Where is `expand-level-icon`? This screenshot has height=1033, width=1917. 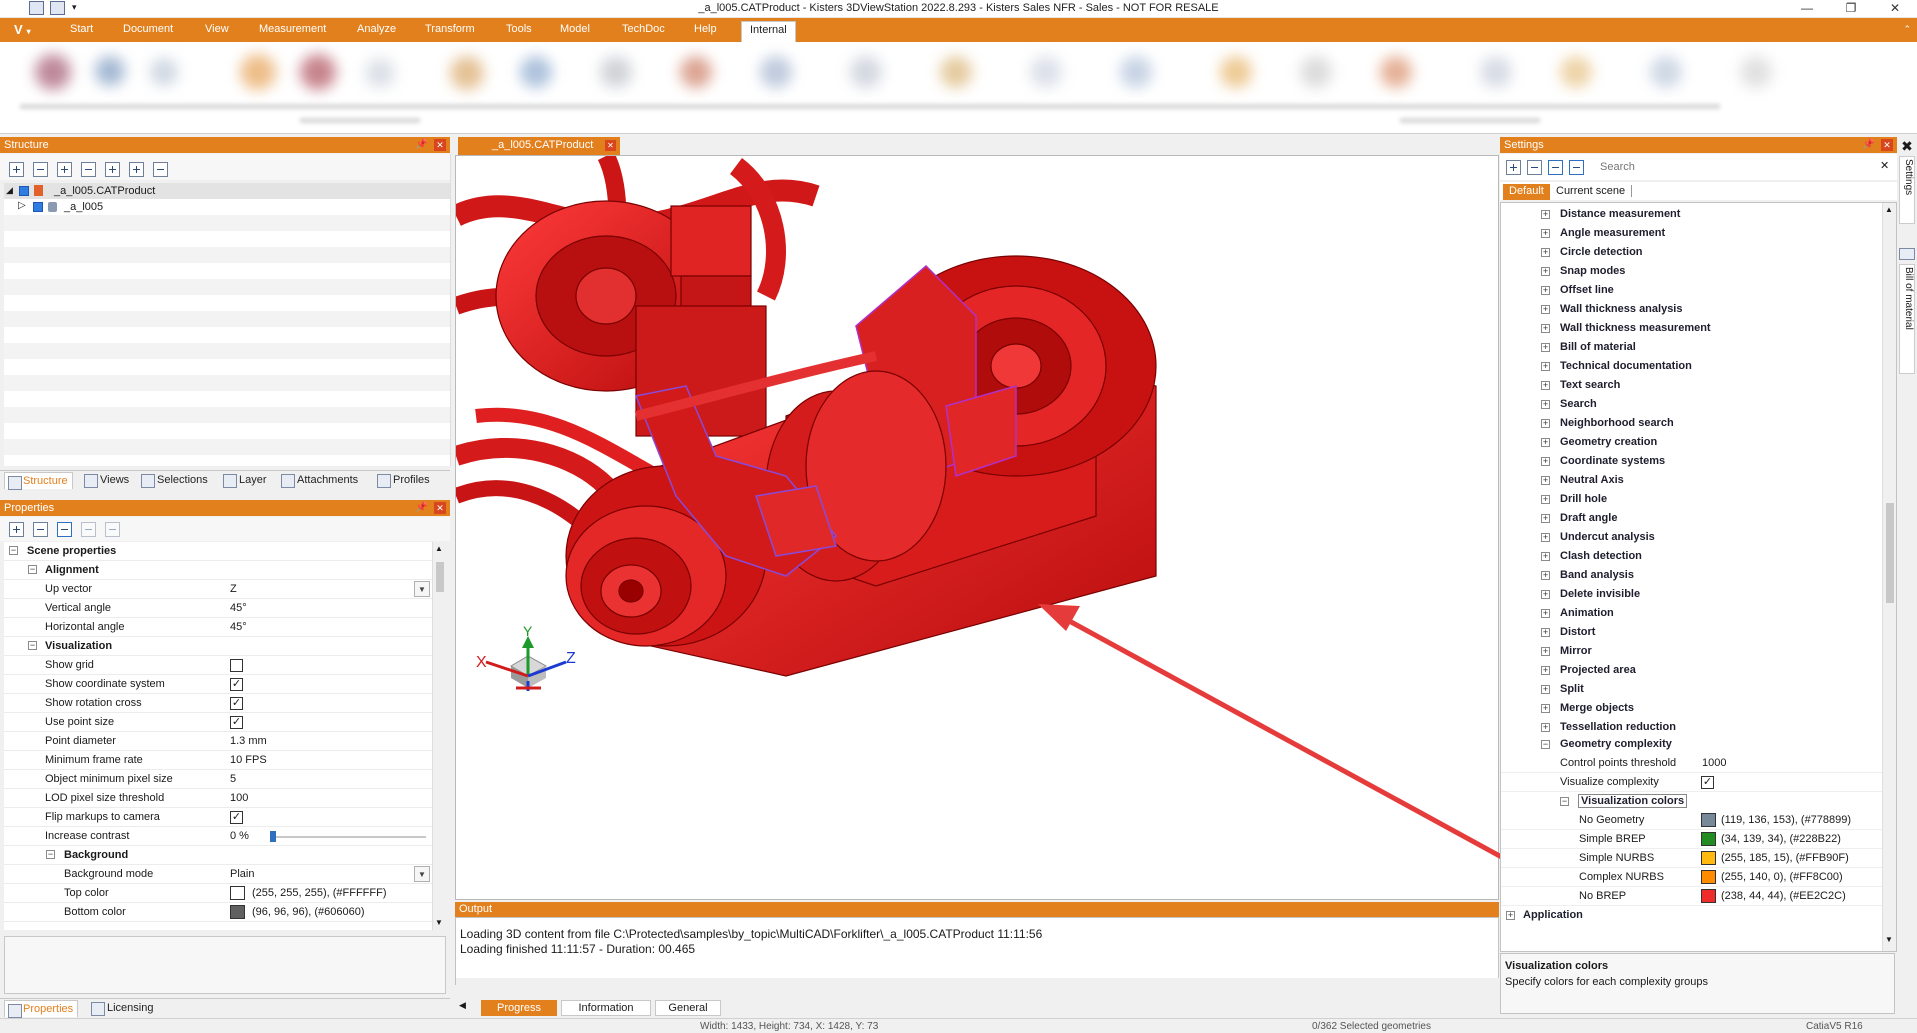 expand-level-icon is located at coordinates (64, 169).